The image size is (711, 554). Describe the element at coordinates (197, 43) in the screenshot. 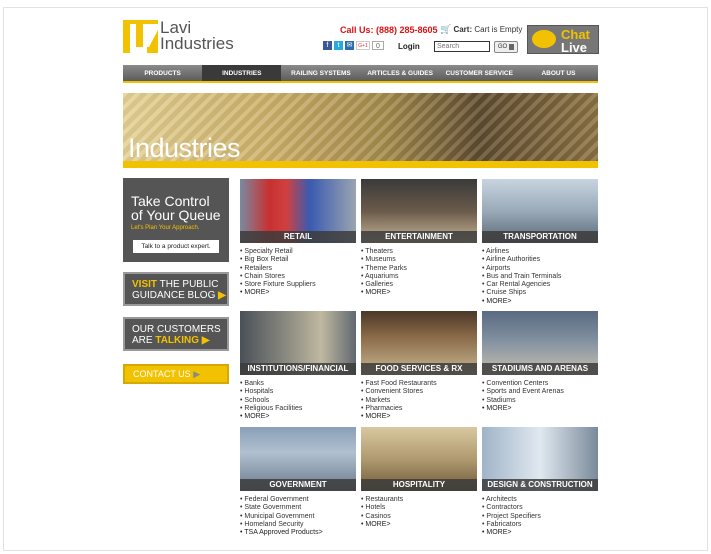

I see `logo-line2: Industries` at that location.